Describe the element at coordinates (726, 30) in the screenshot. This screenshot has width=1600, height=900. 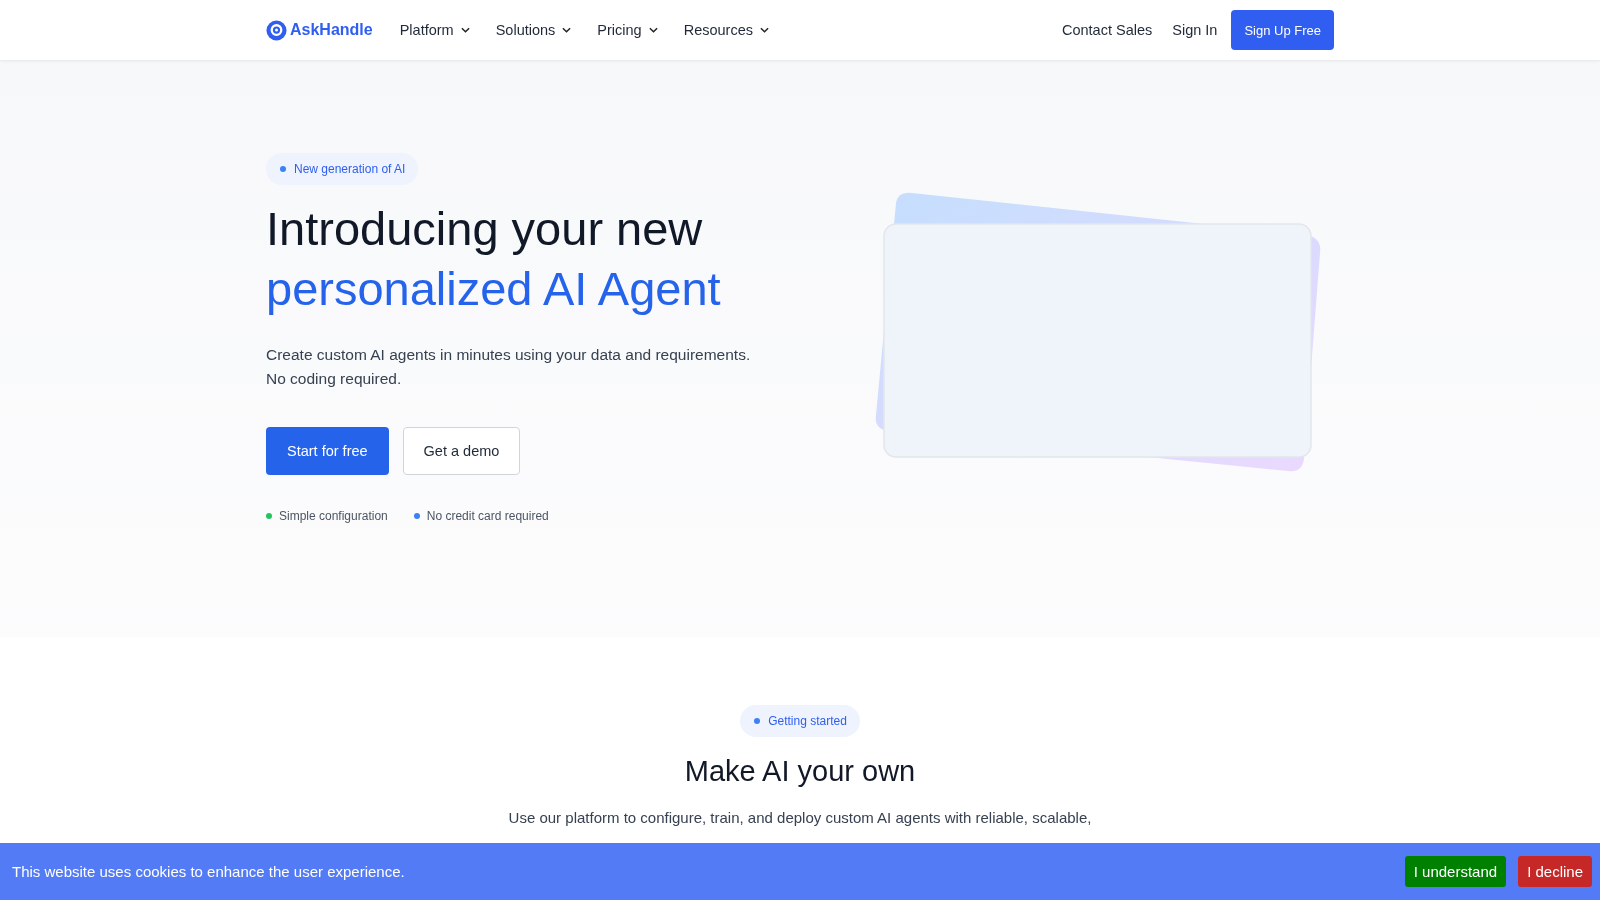
I see `nav-menu-item: Resources` at that location.